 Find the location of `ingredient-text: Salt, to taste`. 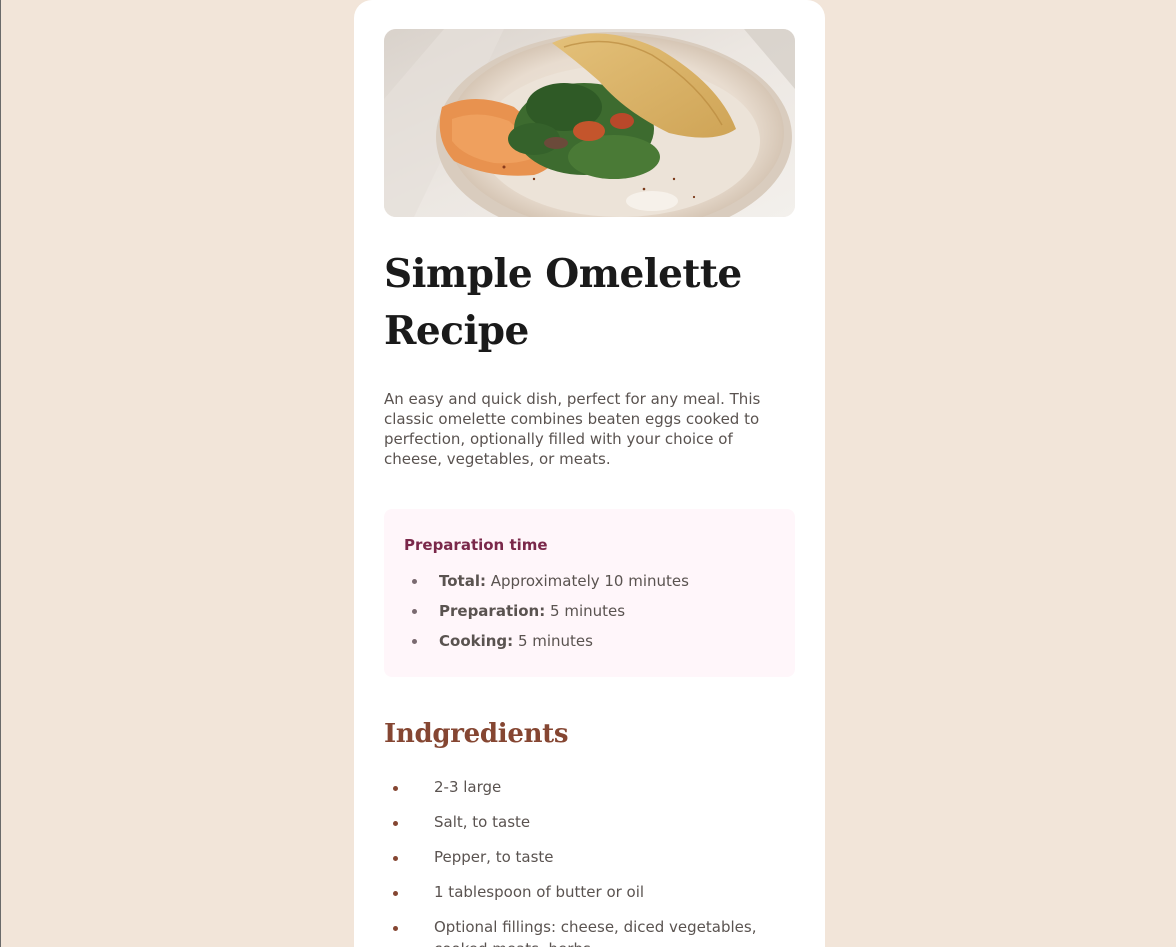

ingredient-text: Salt, to taste is located at coordinates (482, 822).